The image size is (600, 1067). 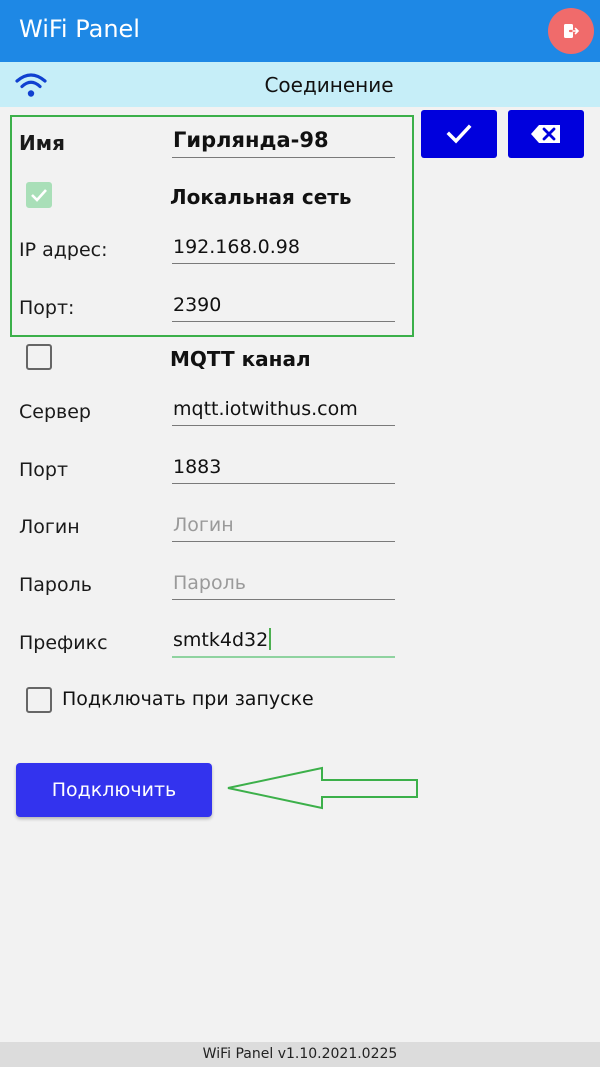 What do you see at coordinates (203, 525) in the screenshot?
I see `login-placeholder: Логин` at bounding box center [203, 525].